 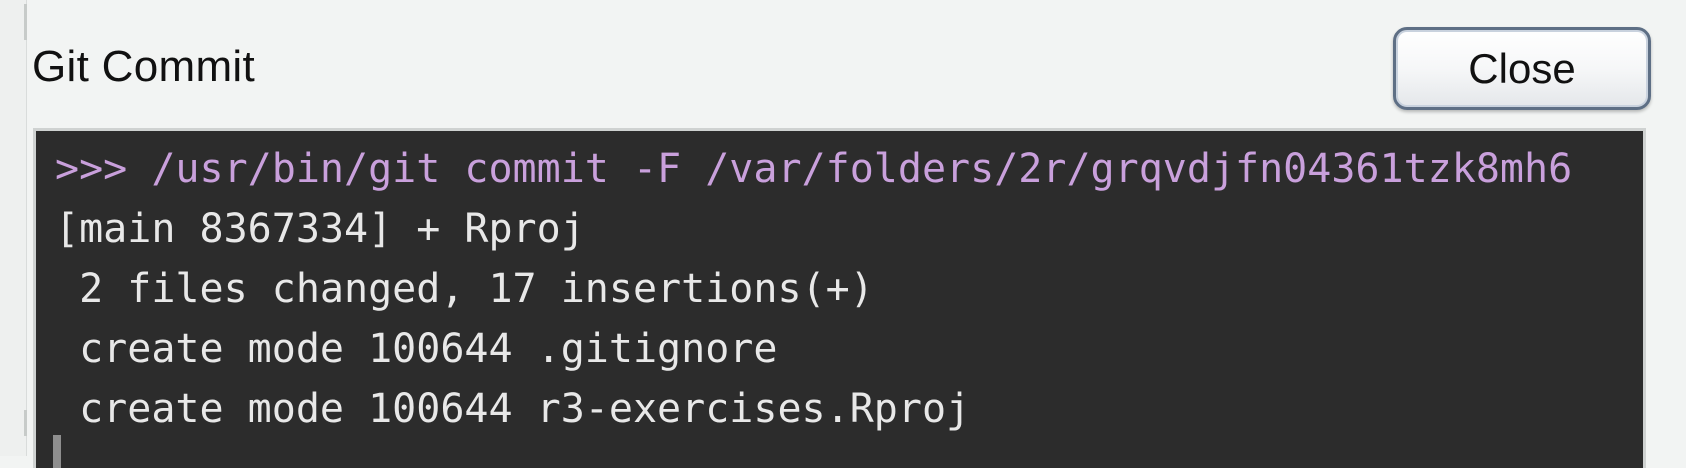 What do you see at coordinates (1522, 68) in the screenshot?
I see `close-button: Close` at bounding box center [1522, 68].